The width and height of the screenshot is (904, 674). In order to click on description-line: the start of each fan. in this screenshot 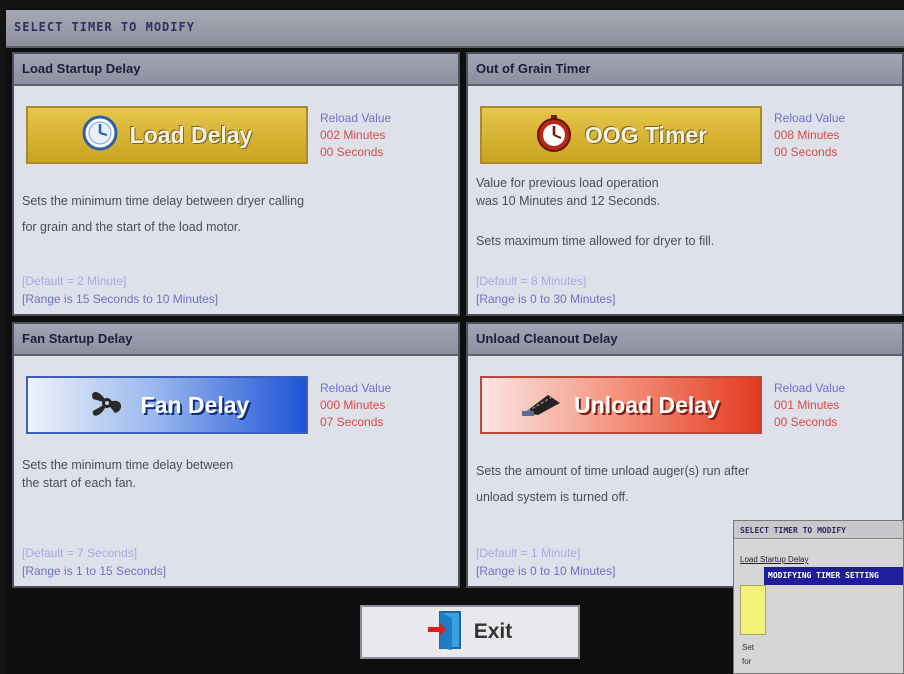, I will do `click(79, 483)`.